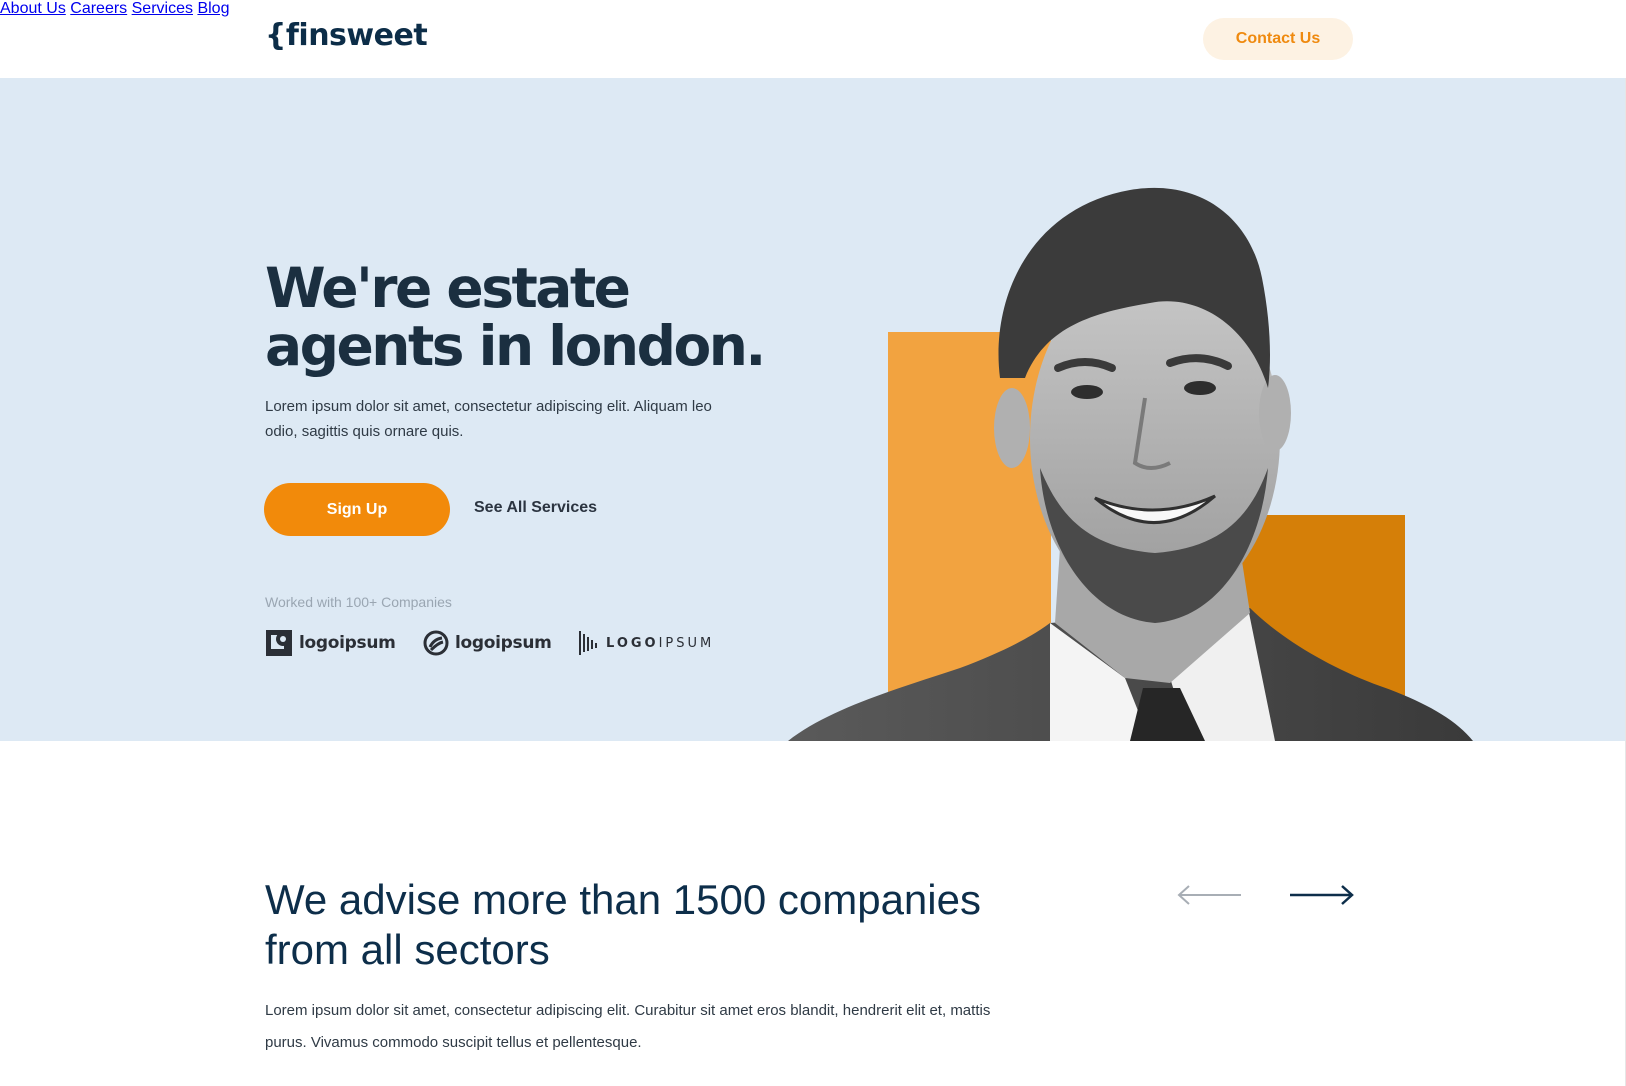 This screenshot has width=1626, height=1086. I want to click on nav-services: Services, so click(162, 8).